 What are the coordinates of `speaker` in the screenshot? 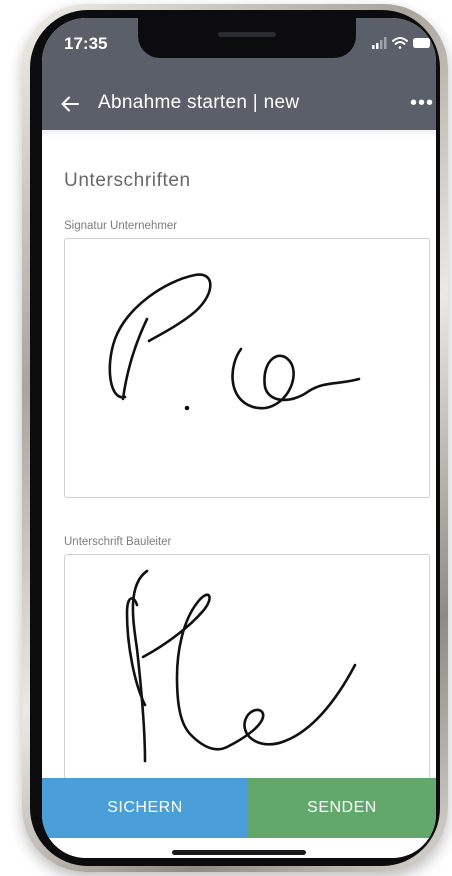 It's located at (247, 34).